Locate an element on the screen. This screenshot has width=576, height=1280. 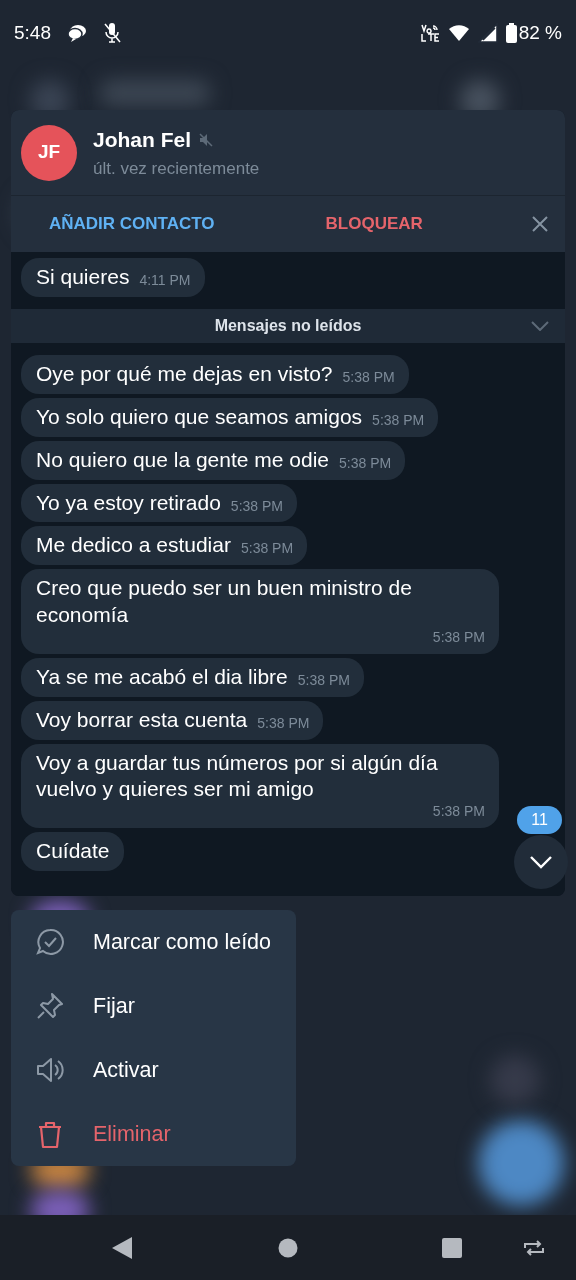
message-text: Cuídate is located at coordinates (73, 851).